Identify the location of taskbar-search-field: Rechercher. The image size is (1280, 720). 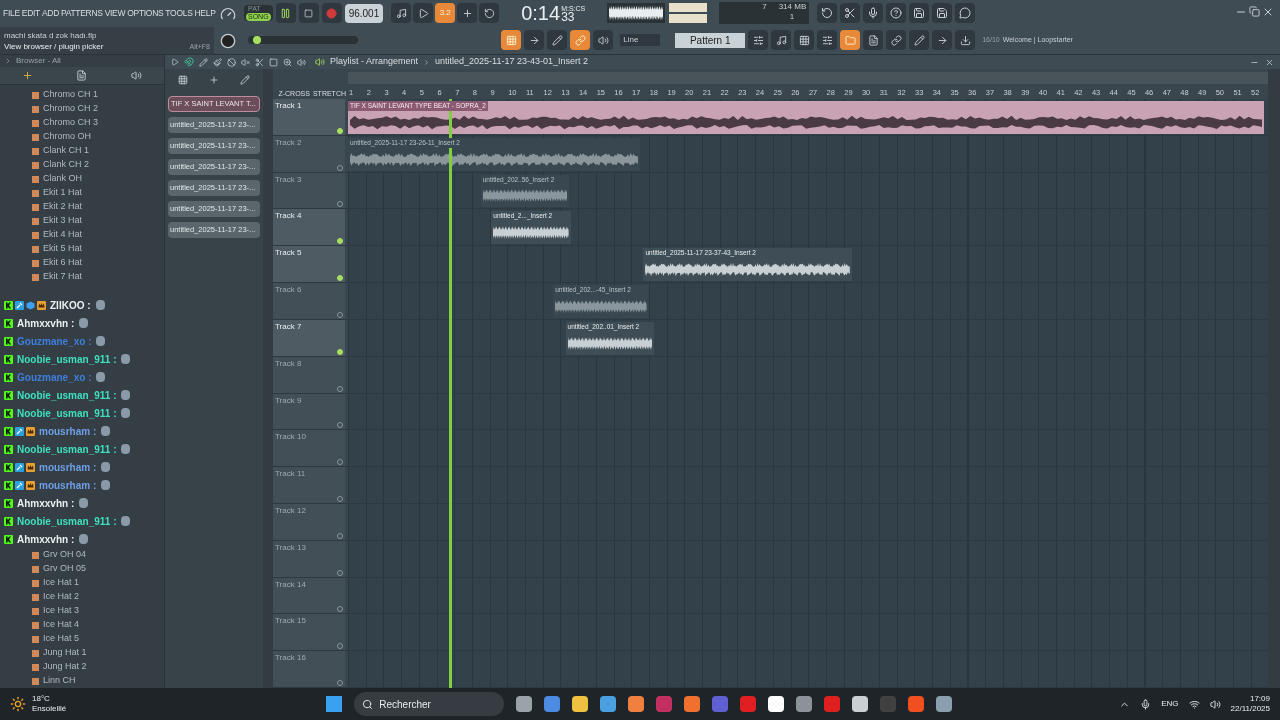
(429, 704).